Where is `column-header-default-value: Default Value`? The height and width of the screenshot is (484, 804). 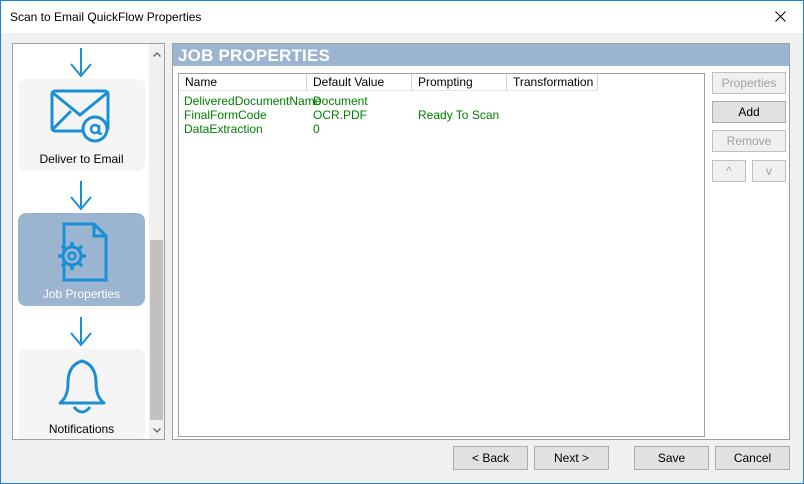 column-header-default-value: Default Value is located at coordinates (359, 82).